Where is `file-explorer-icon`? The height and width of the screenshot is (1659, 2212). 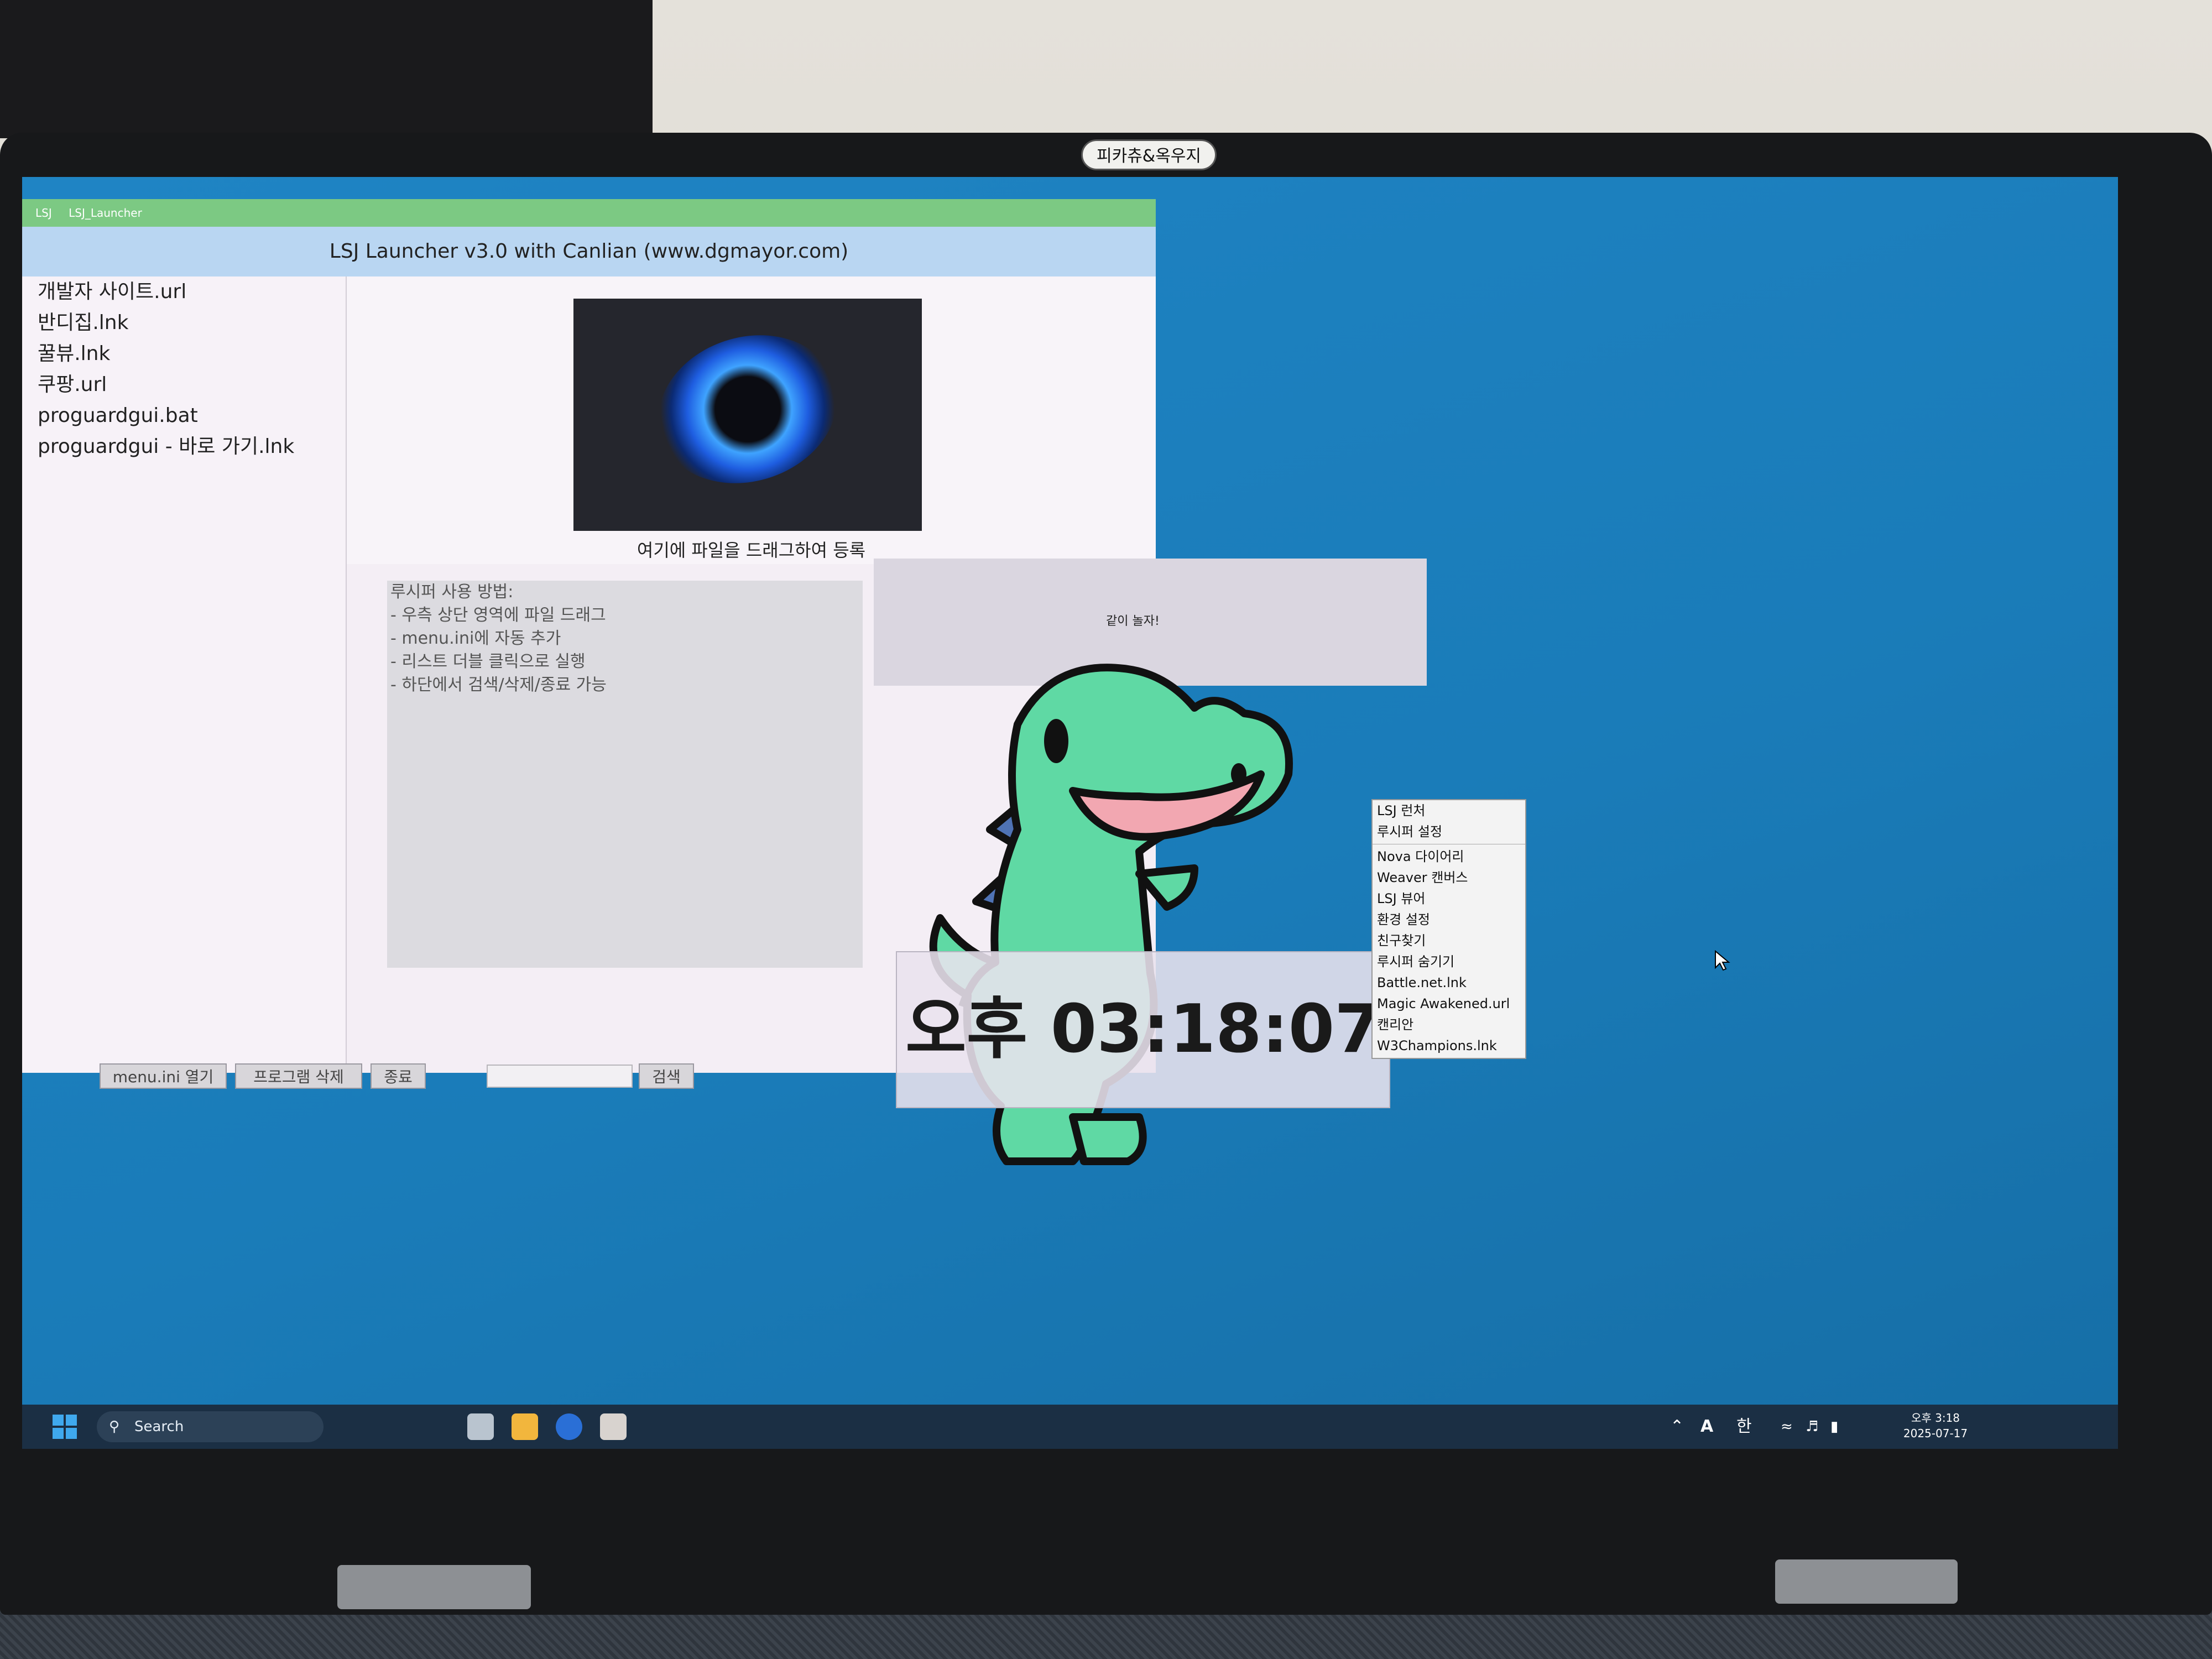
file-explorer-icon is located at coordinates (525, 1426).